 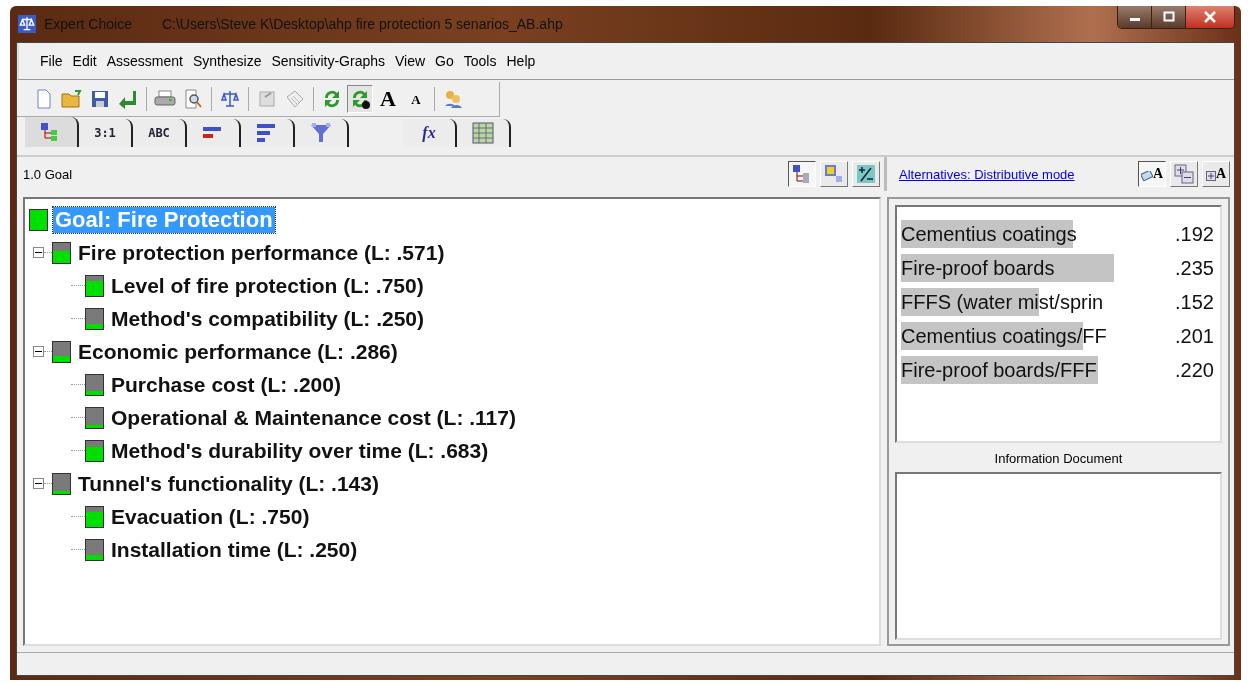 What do you see at coordinates (978, 268) in the screenshot?
I see `alternative-name: Fire-proof boards` at bounding box center [978, 268].